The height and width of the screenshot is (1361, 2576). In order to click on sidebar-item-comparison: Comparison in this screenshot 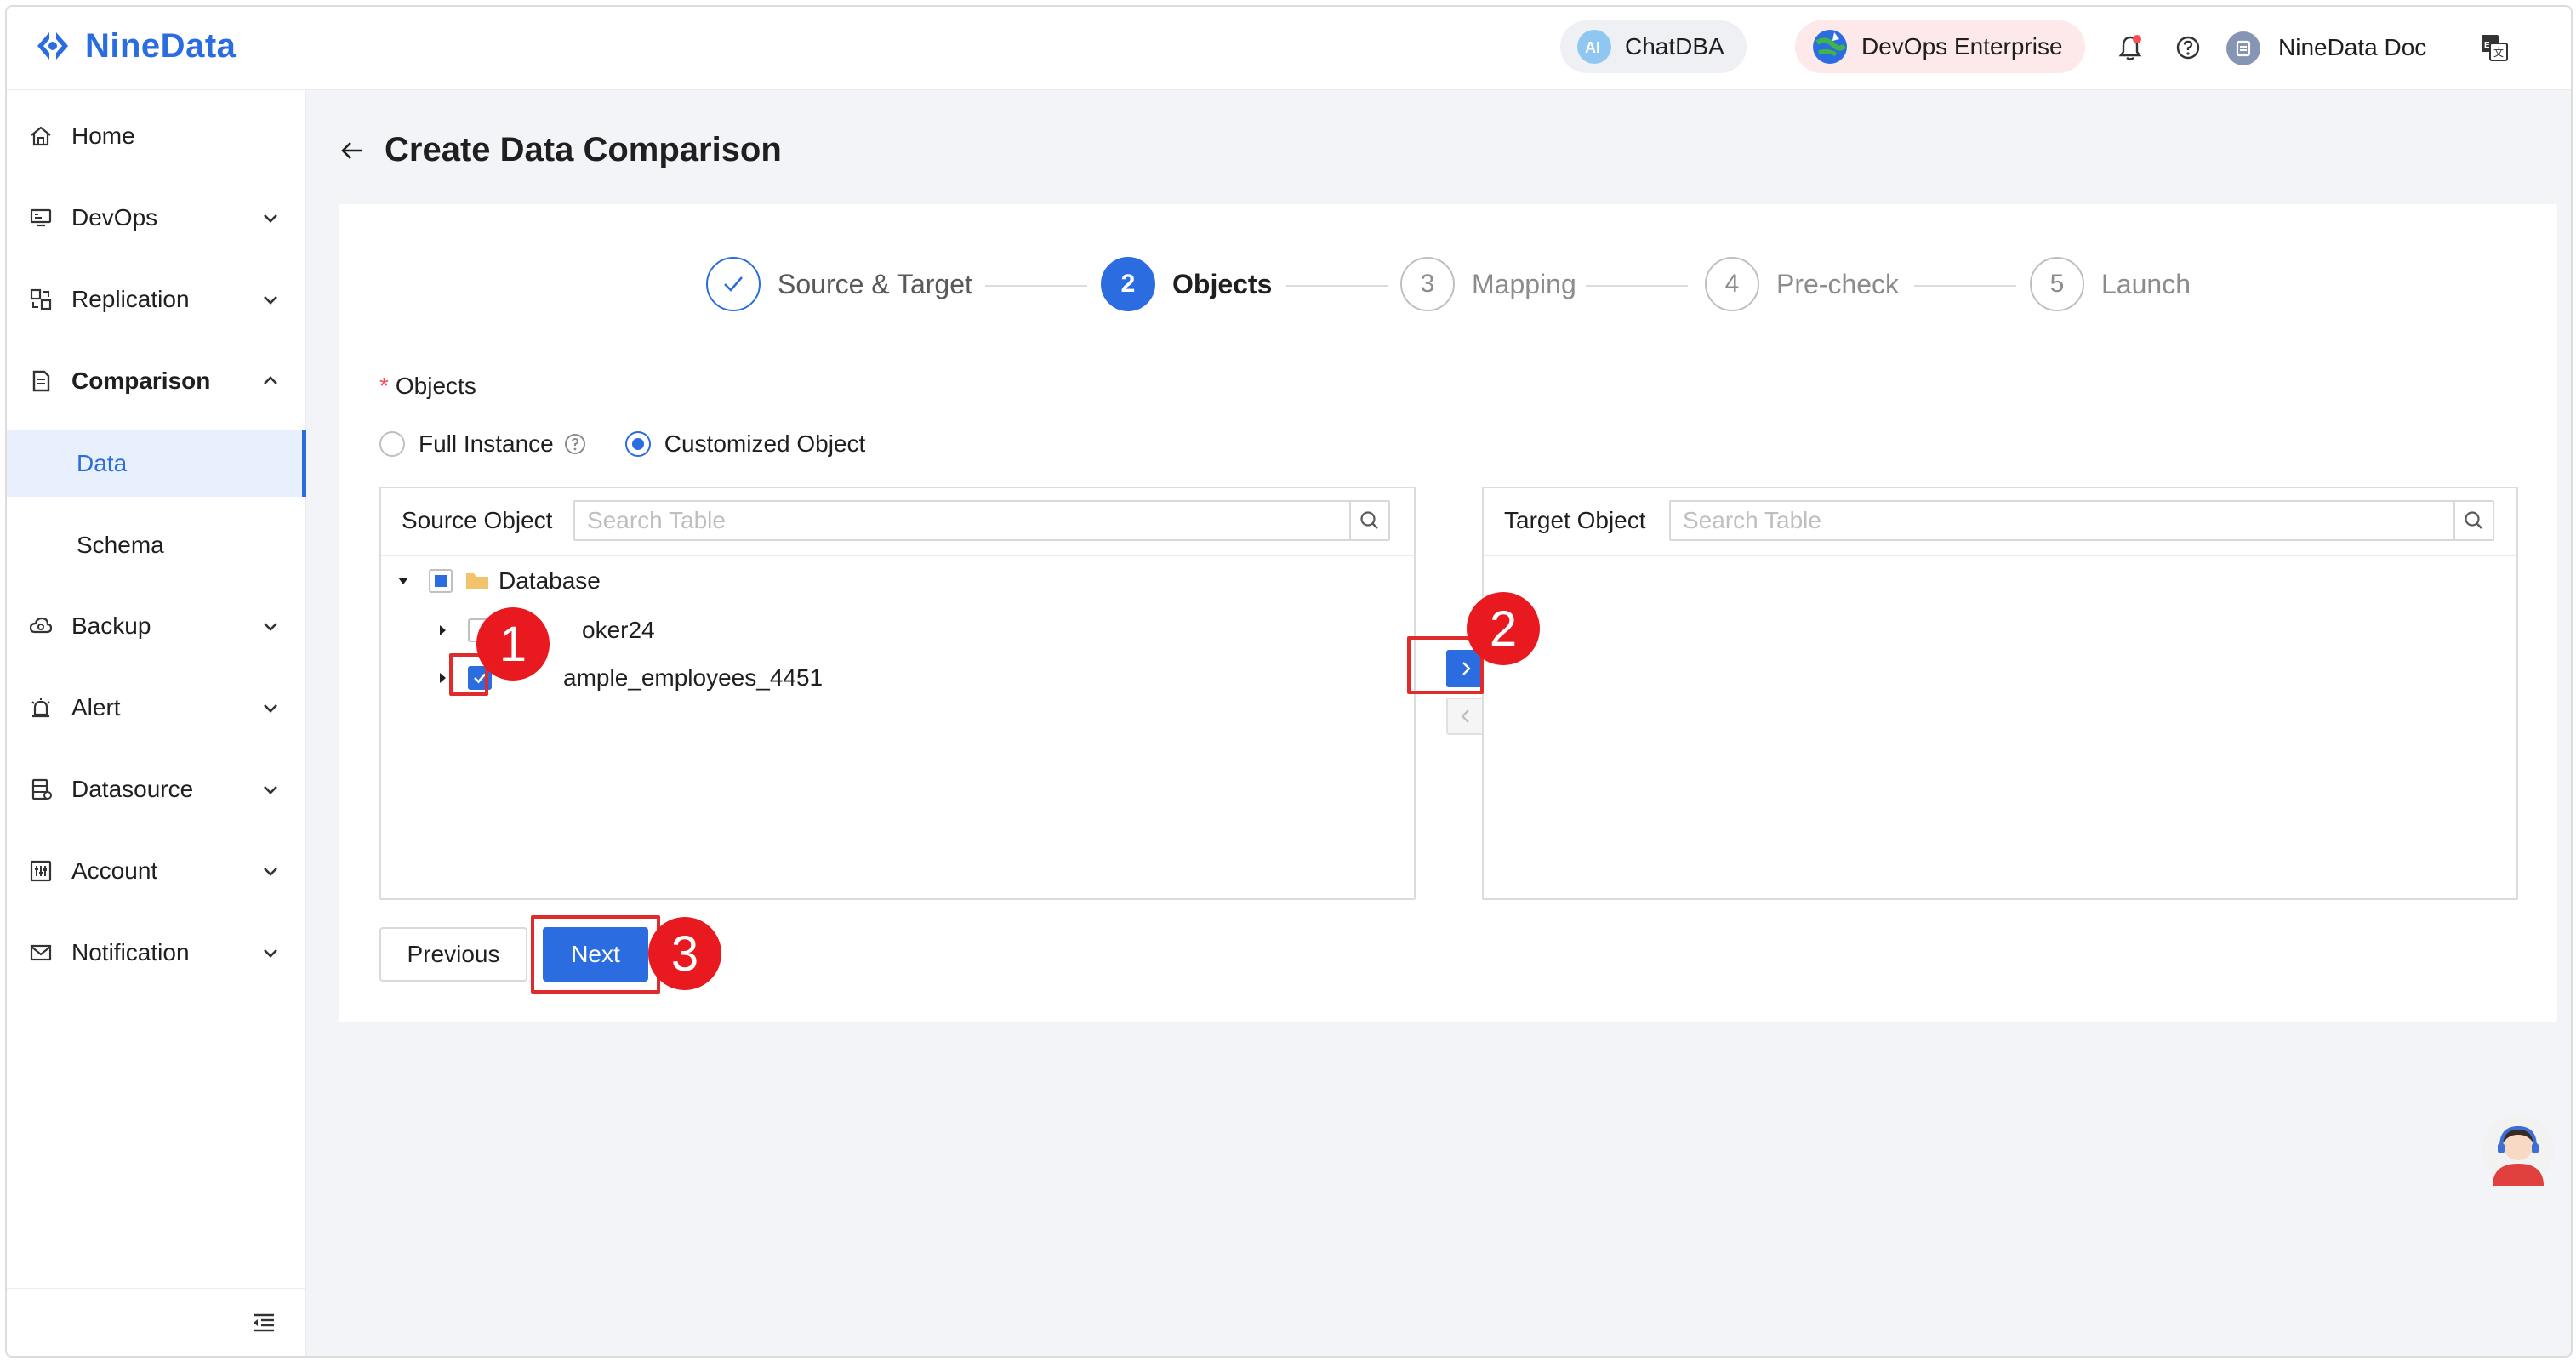, I will do `click(156, 381)`.